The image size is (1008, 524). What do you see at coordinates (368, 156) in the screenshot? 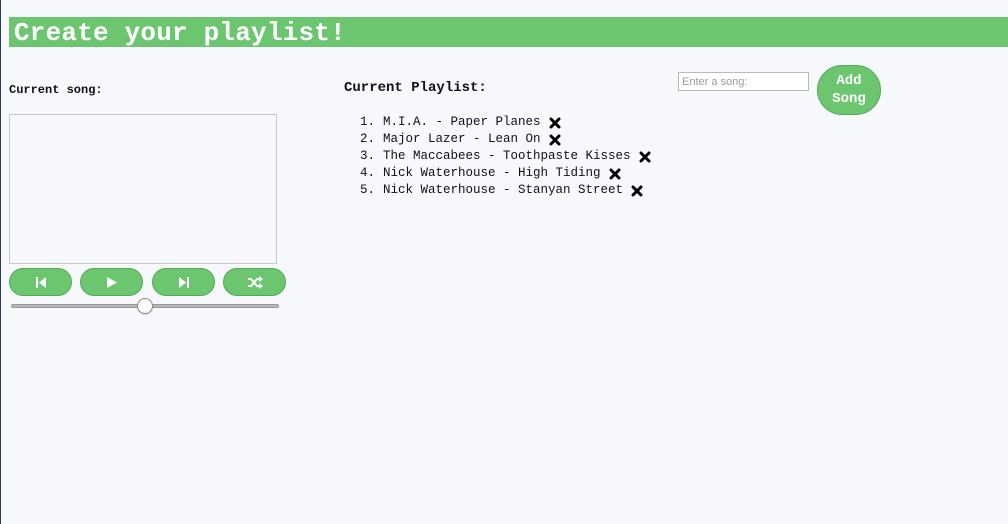
I see `item-number: 3.` at bounding box center [368, 156].